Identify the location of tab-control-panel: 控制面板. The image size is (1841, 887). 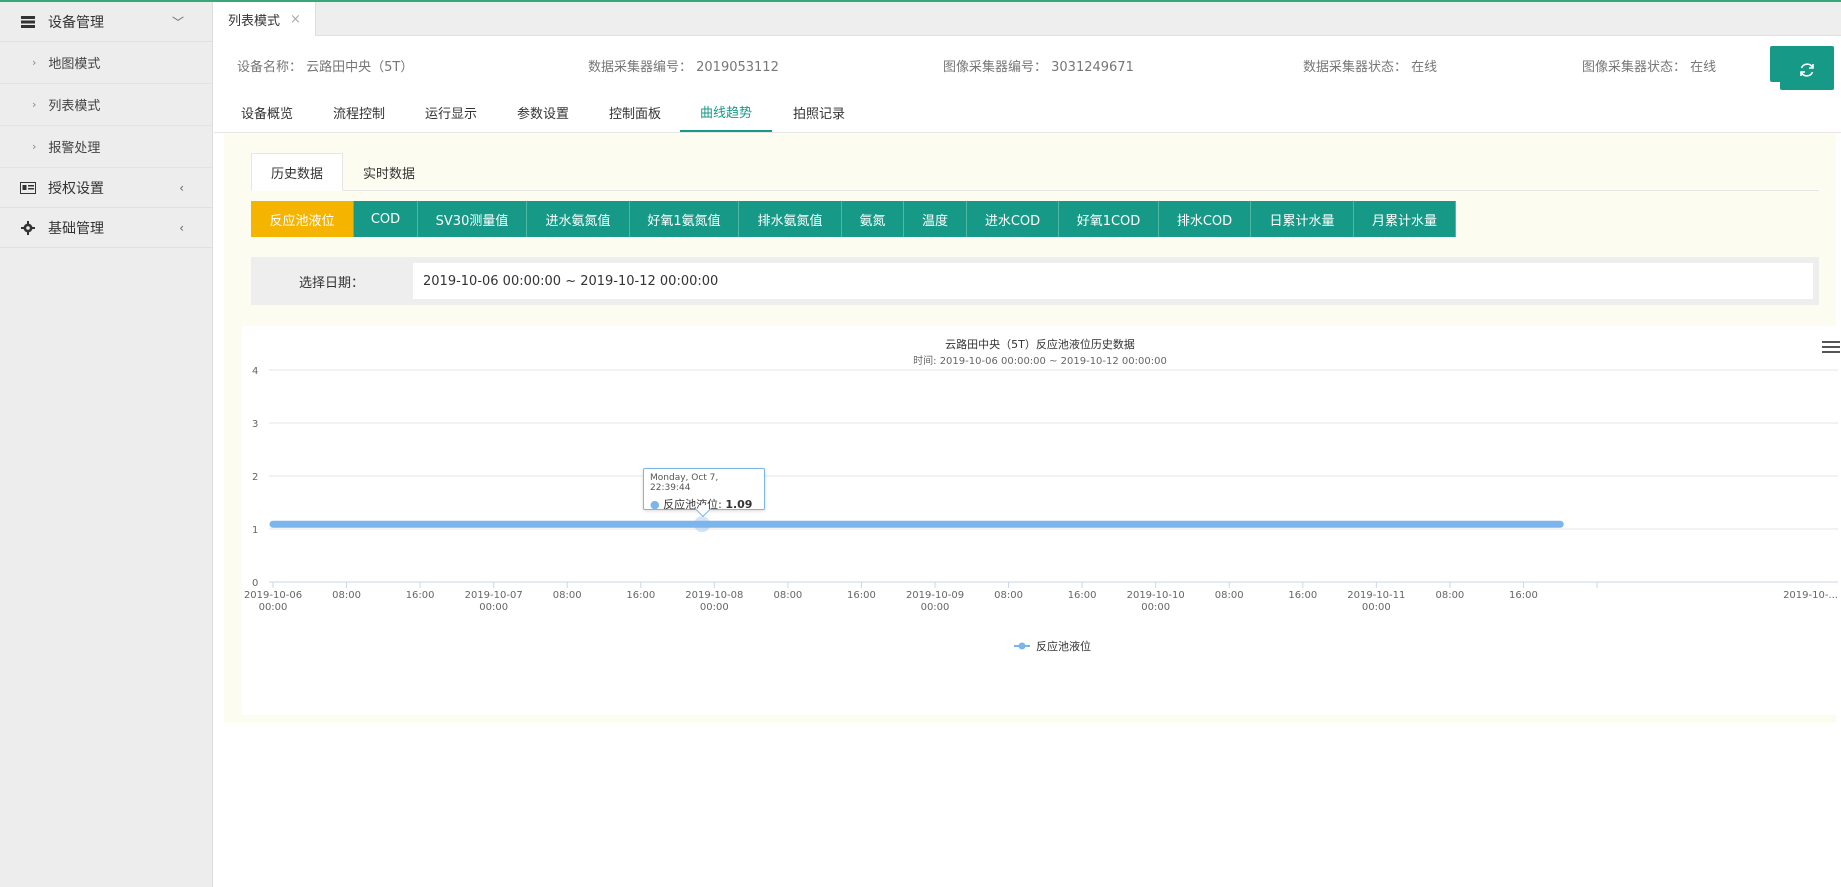
(635, 112).